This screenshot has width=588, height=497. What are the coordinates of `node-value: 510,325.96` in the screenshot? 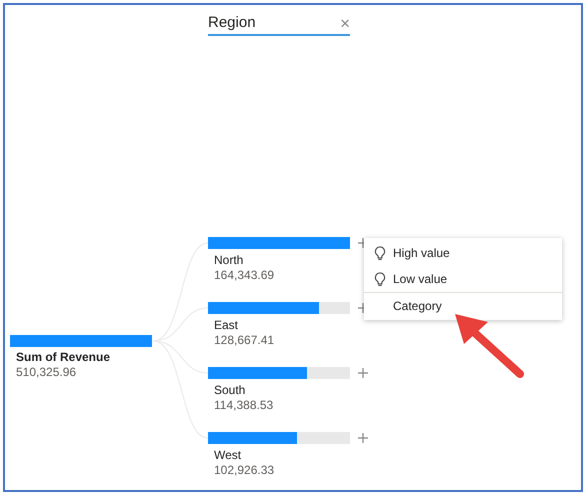 It's located at (47, 372).